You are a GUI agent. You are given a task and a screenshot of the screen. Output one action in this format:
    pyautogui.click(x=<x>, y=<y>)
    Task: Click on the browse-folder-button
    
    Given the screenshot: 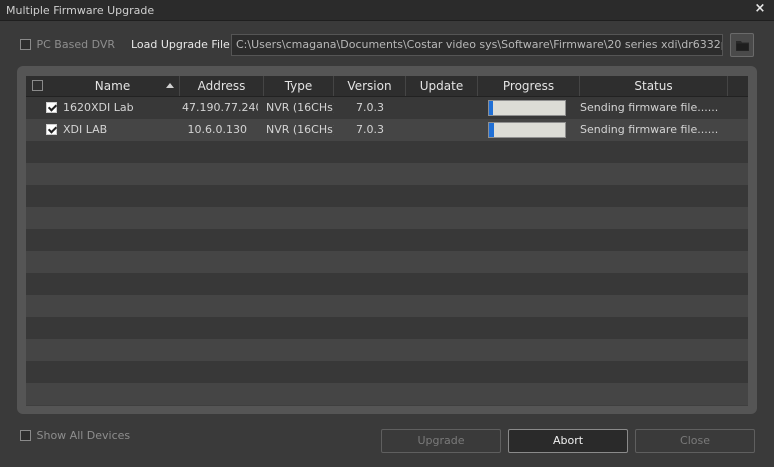 What is the action you would take?
    pyautogui.click(x=742, y=45)
    